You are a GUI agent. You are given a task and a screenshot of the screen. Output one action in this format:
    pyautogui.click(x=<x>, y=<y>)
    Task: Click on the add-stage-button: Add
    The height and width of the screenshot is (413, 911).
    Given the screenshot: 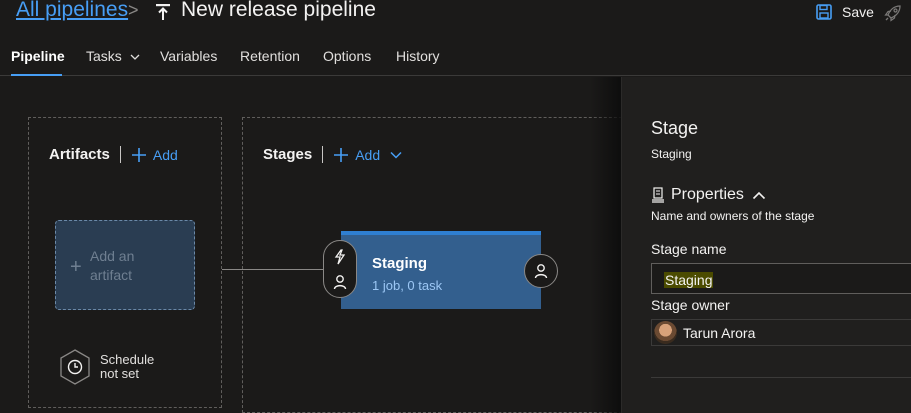 What is the action you would take?
    pyautogui.click(x=367, y=155)
    